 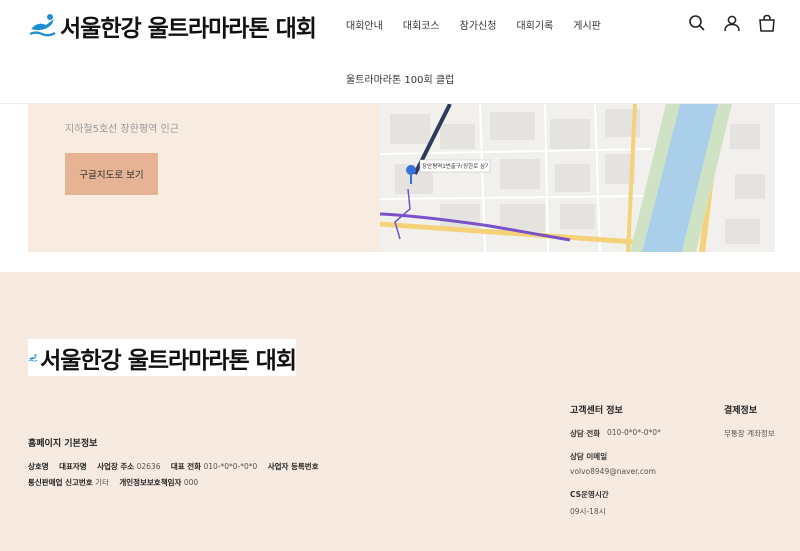 I want to click on shopping-bag-icon, so click(x=767, y=23).